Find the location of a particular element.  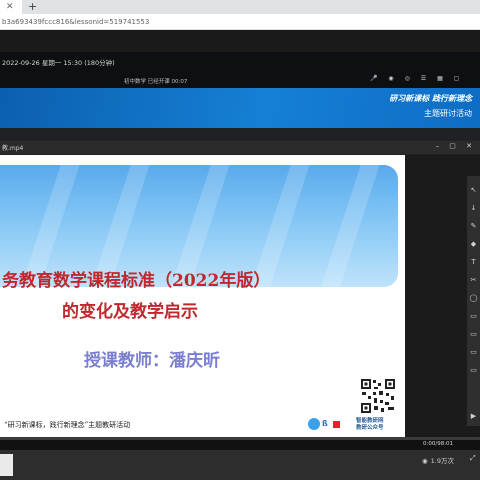

highlighter-tool-icon: ◆ is located at coordinates (473, 244).